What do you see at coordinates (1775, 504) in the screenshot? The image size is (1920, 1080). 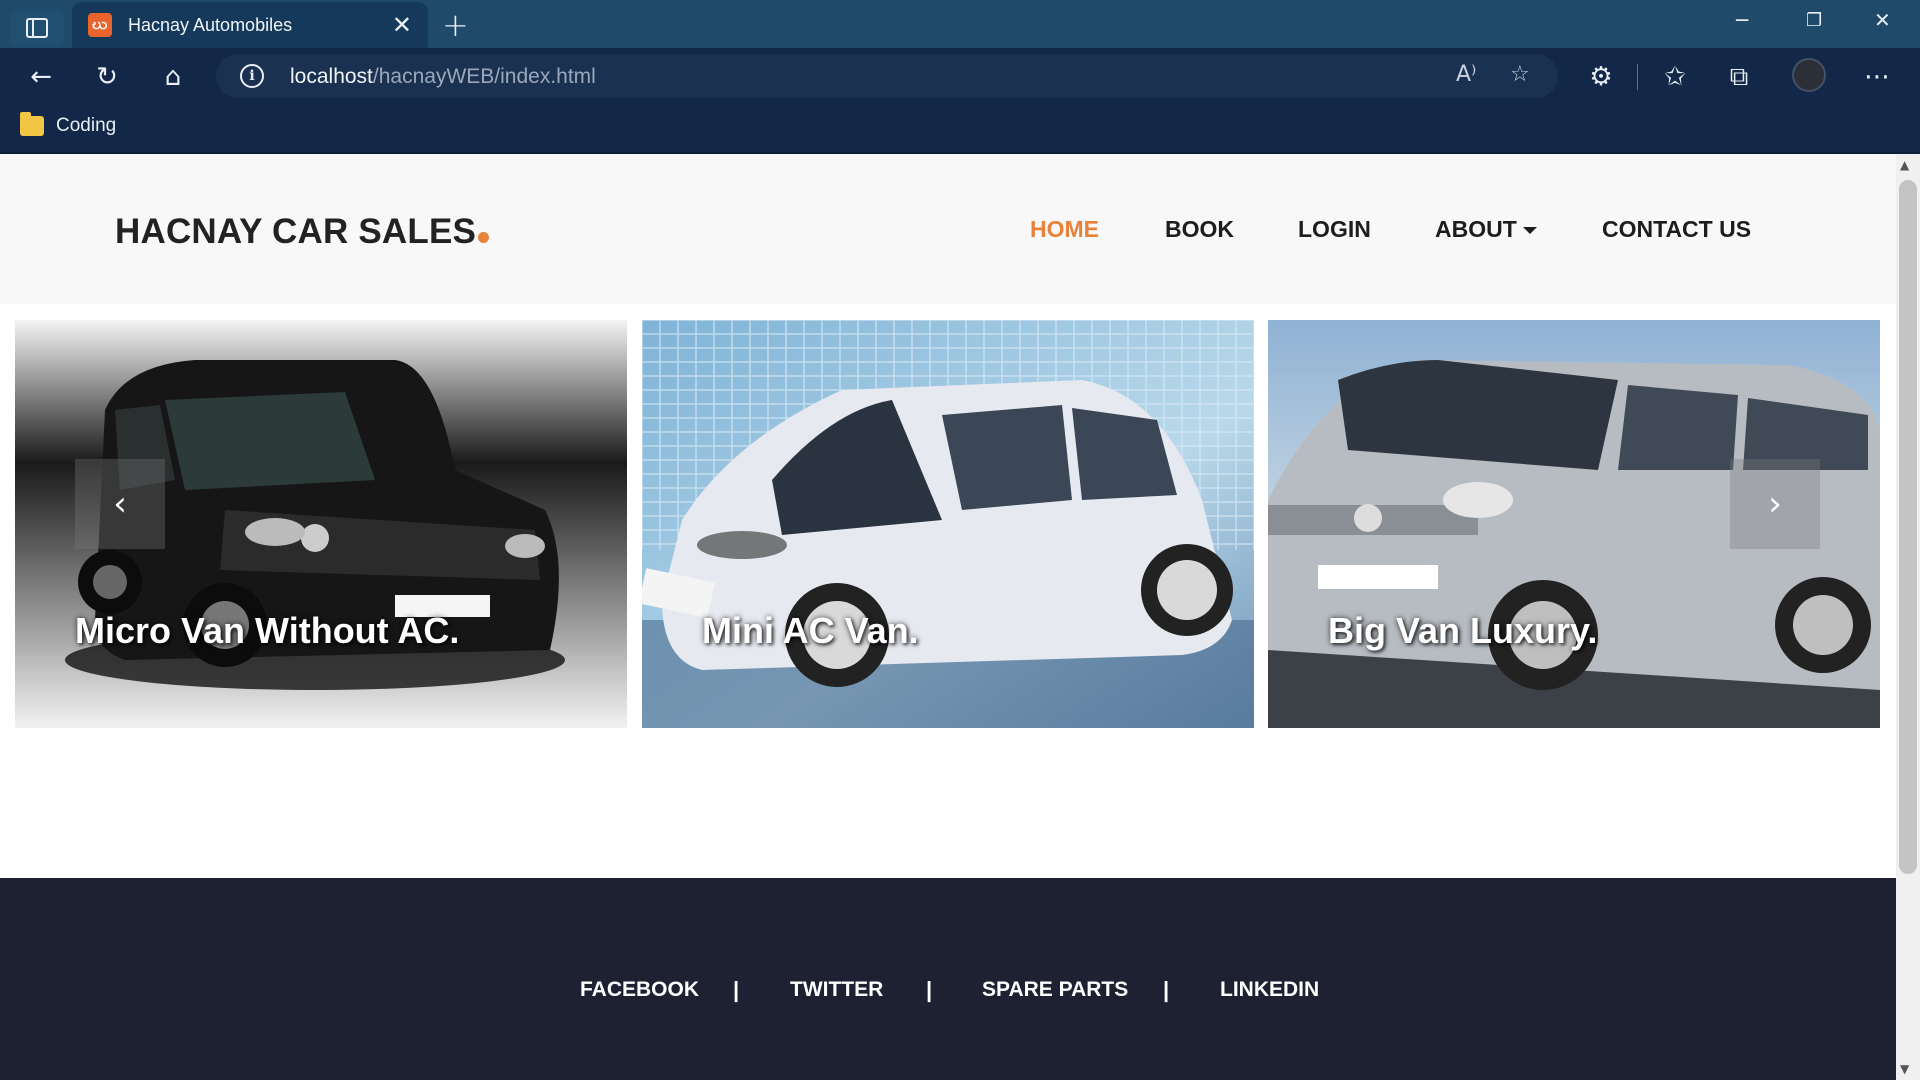 I see `carousel-next-button: ›` at bounding box center [1775, 504].